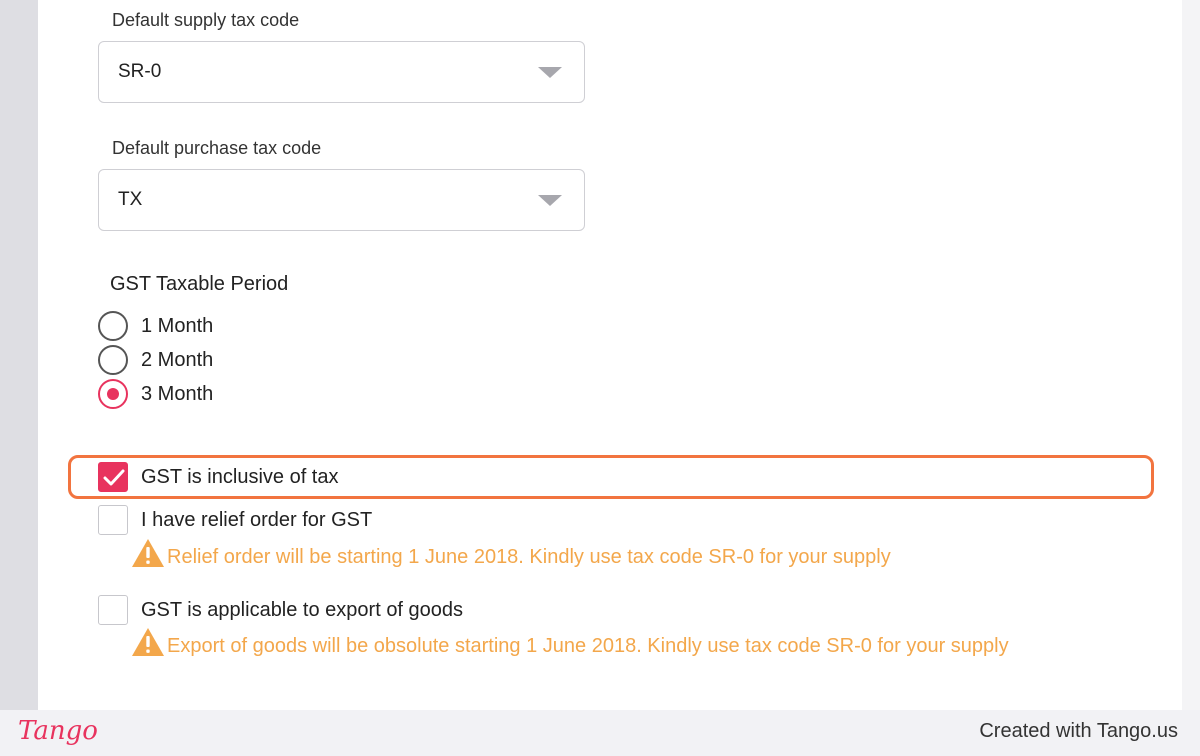 The image size is (1200, 756). I want to click on supply-tax-value: SR-0, so click(140, 71).